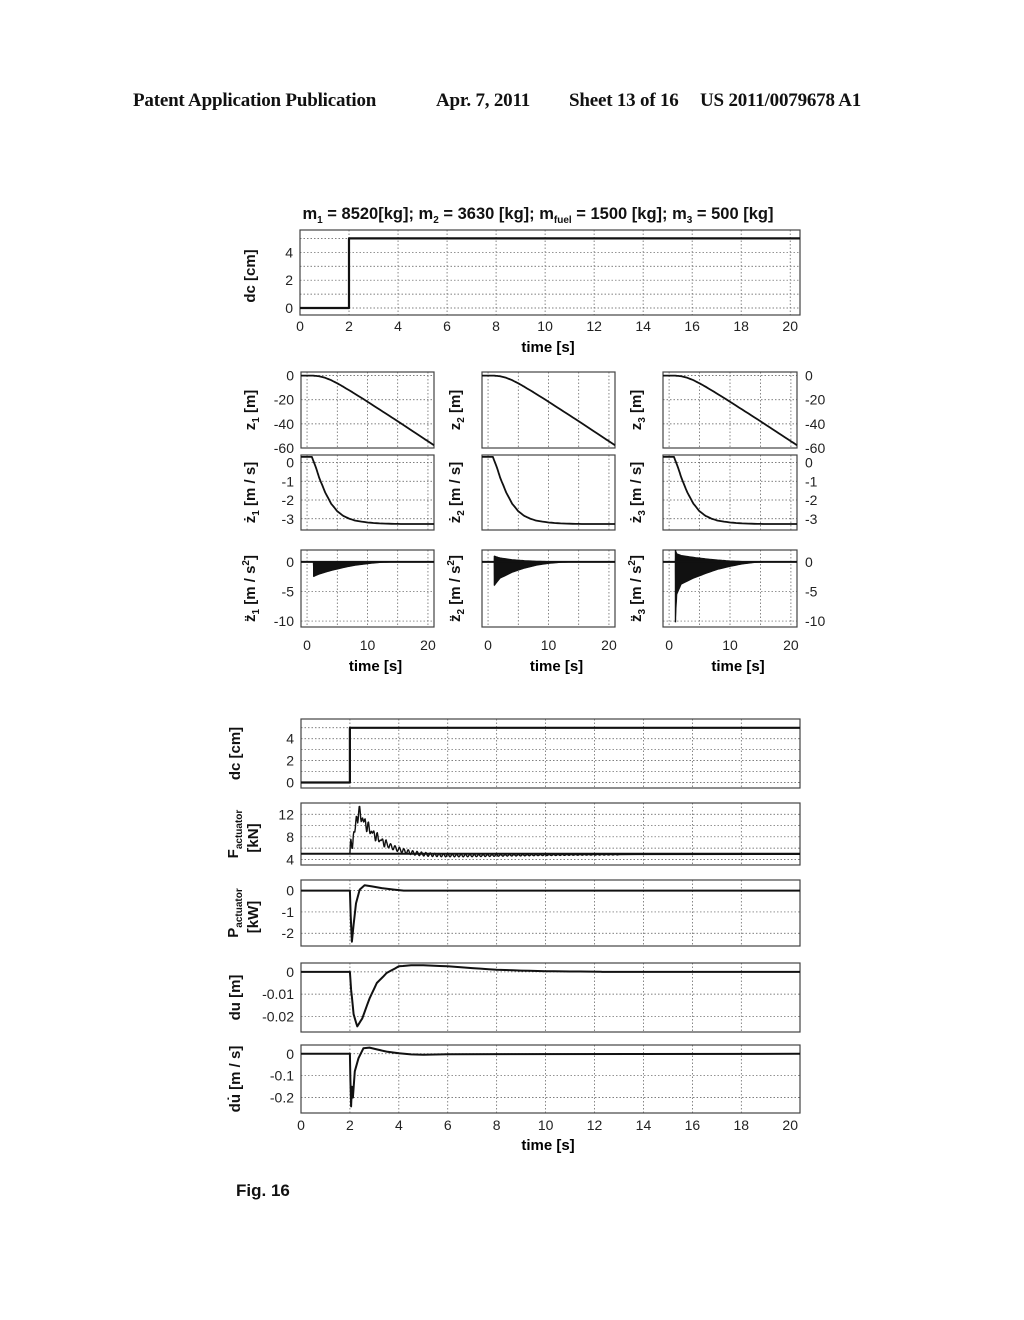 The width and height of the screenshot is (1024, 1320). What do you see at coordinates (235, 913) in the screenshot?
I see `y-axis-label: Pactuator` at bounding box center [235, 913].